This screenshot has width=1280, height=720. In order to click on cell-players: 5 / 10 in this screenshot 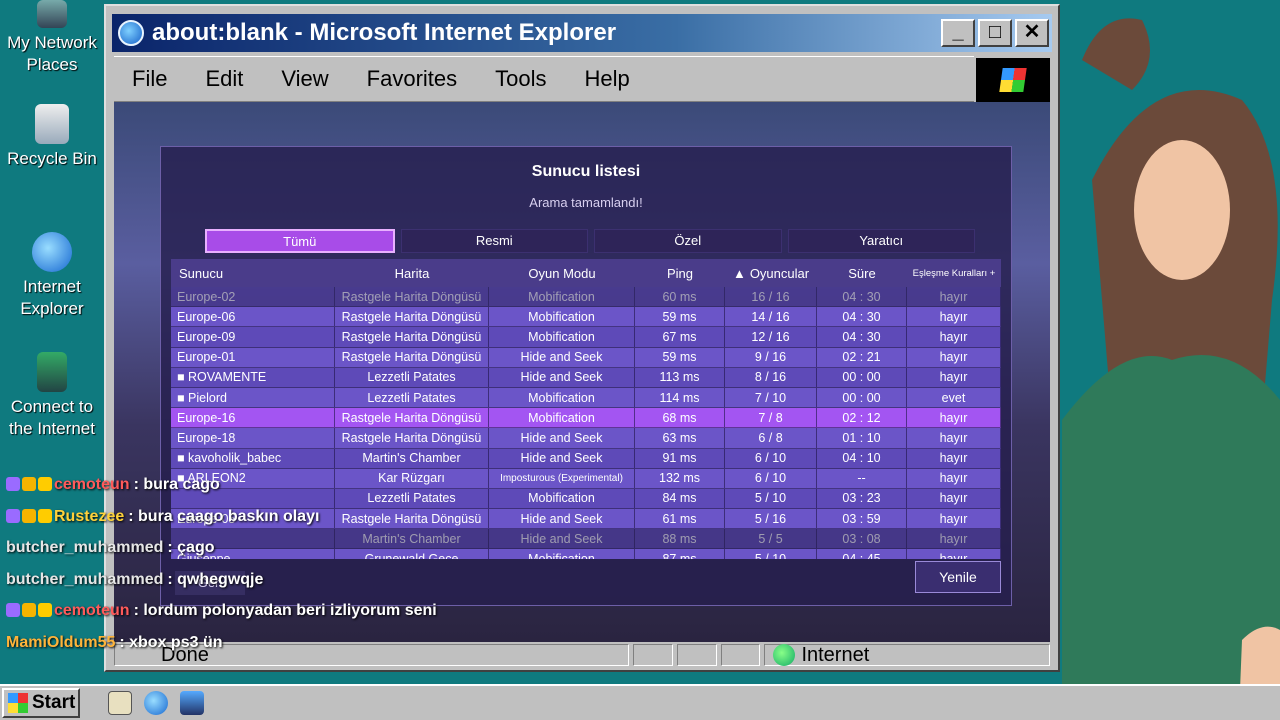, I will do `click(771, 498)`.